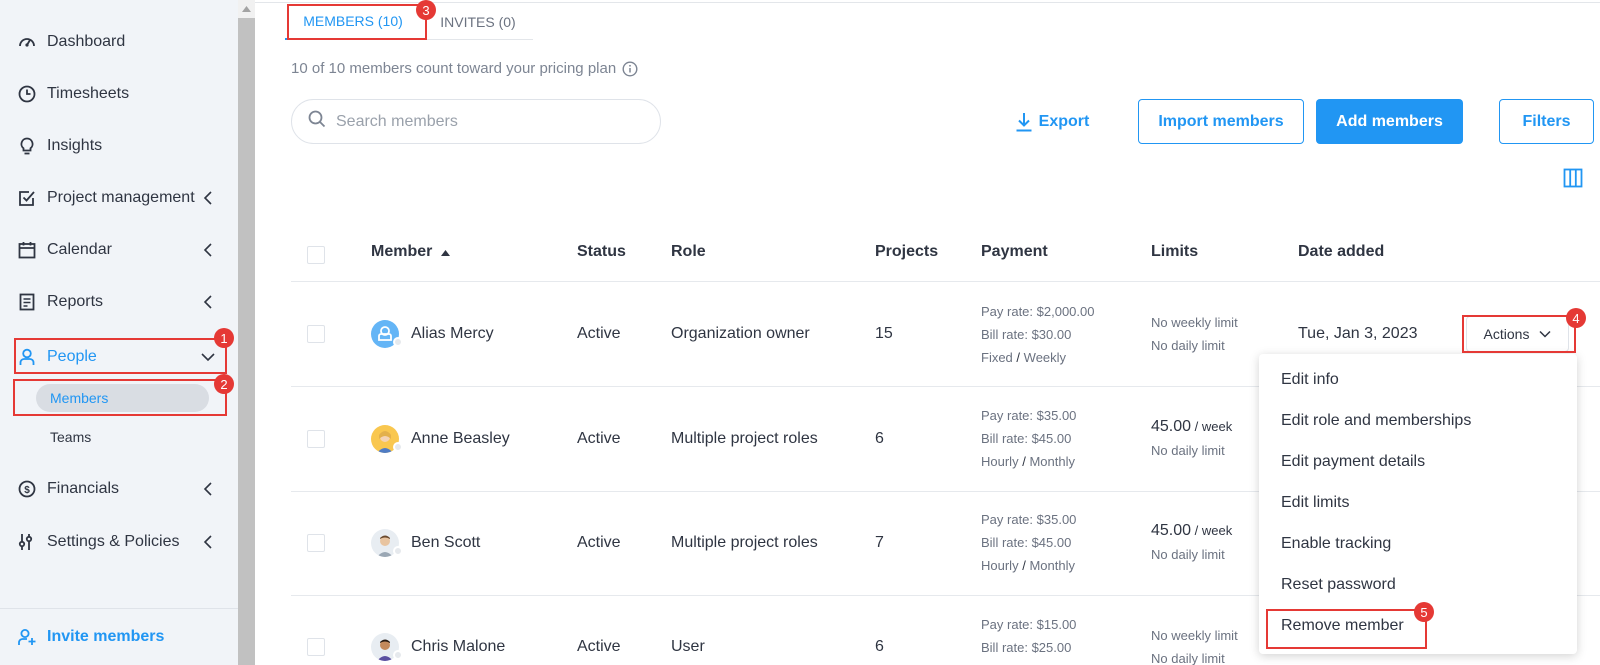 The image size is (1600, 665). Describe the element at coordinates (1338, 585) in the screenshot. I see `menu-item-reset-password: Reset password` at that location.